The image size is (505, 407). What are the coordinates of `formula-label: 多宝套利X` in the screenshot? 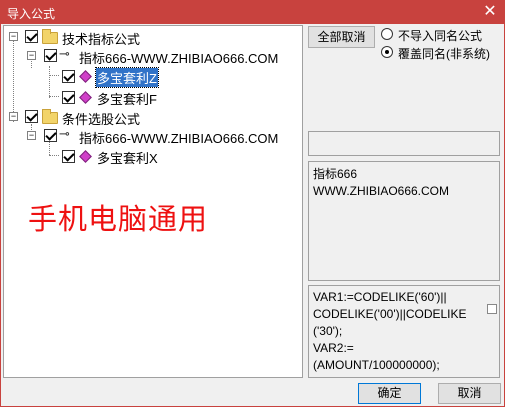 It's located at (127, 158).